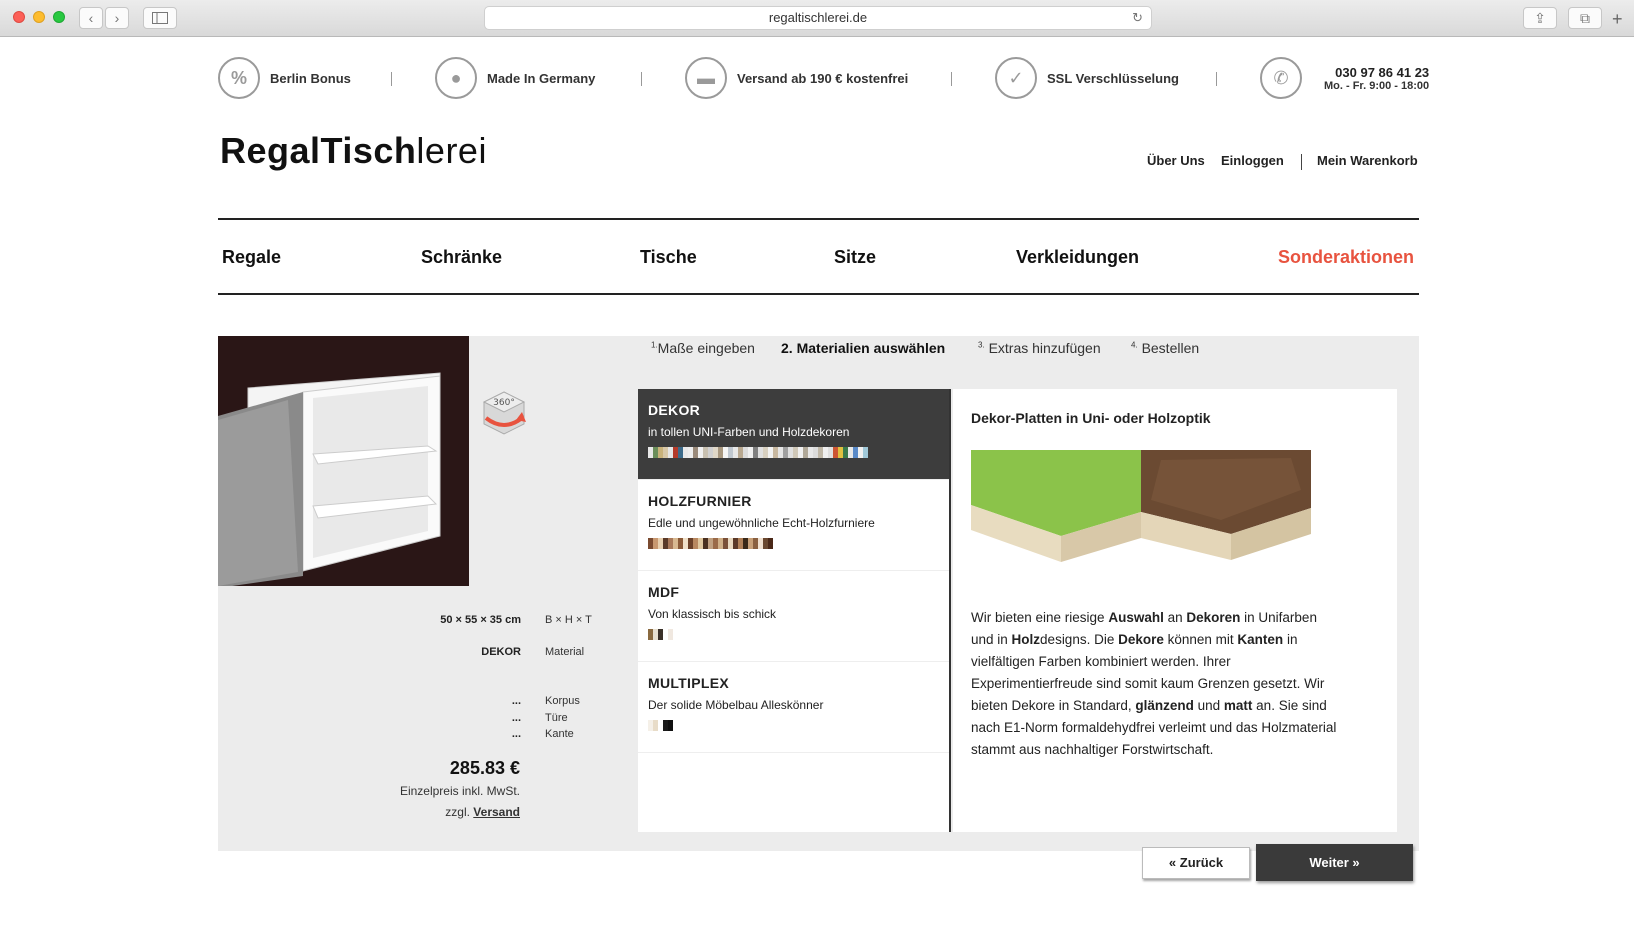  I want to click on address-bar: regaltischlerei.de ↻, so click(818, 18).